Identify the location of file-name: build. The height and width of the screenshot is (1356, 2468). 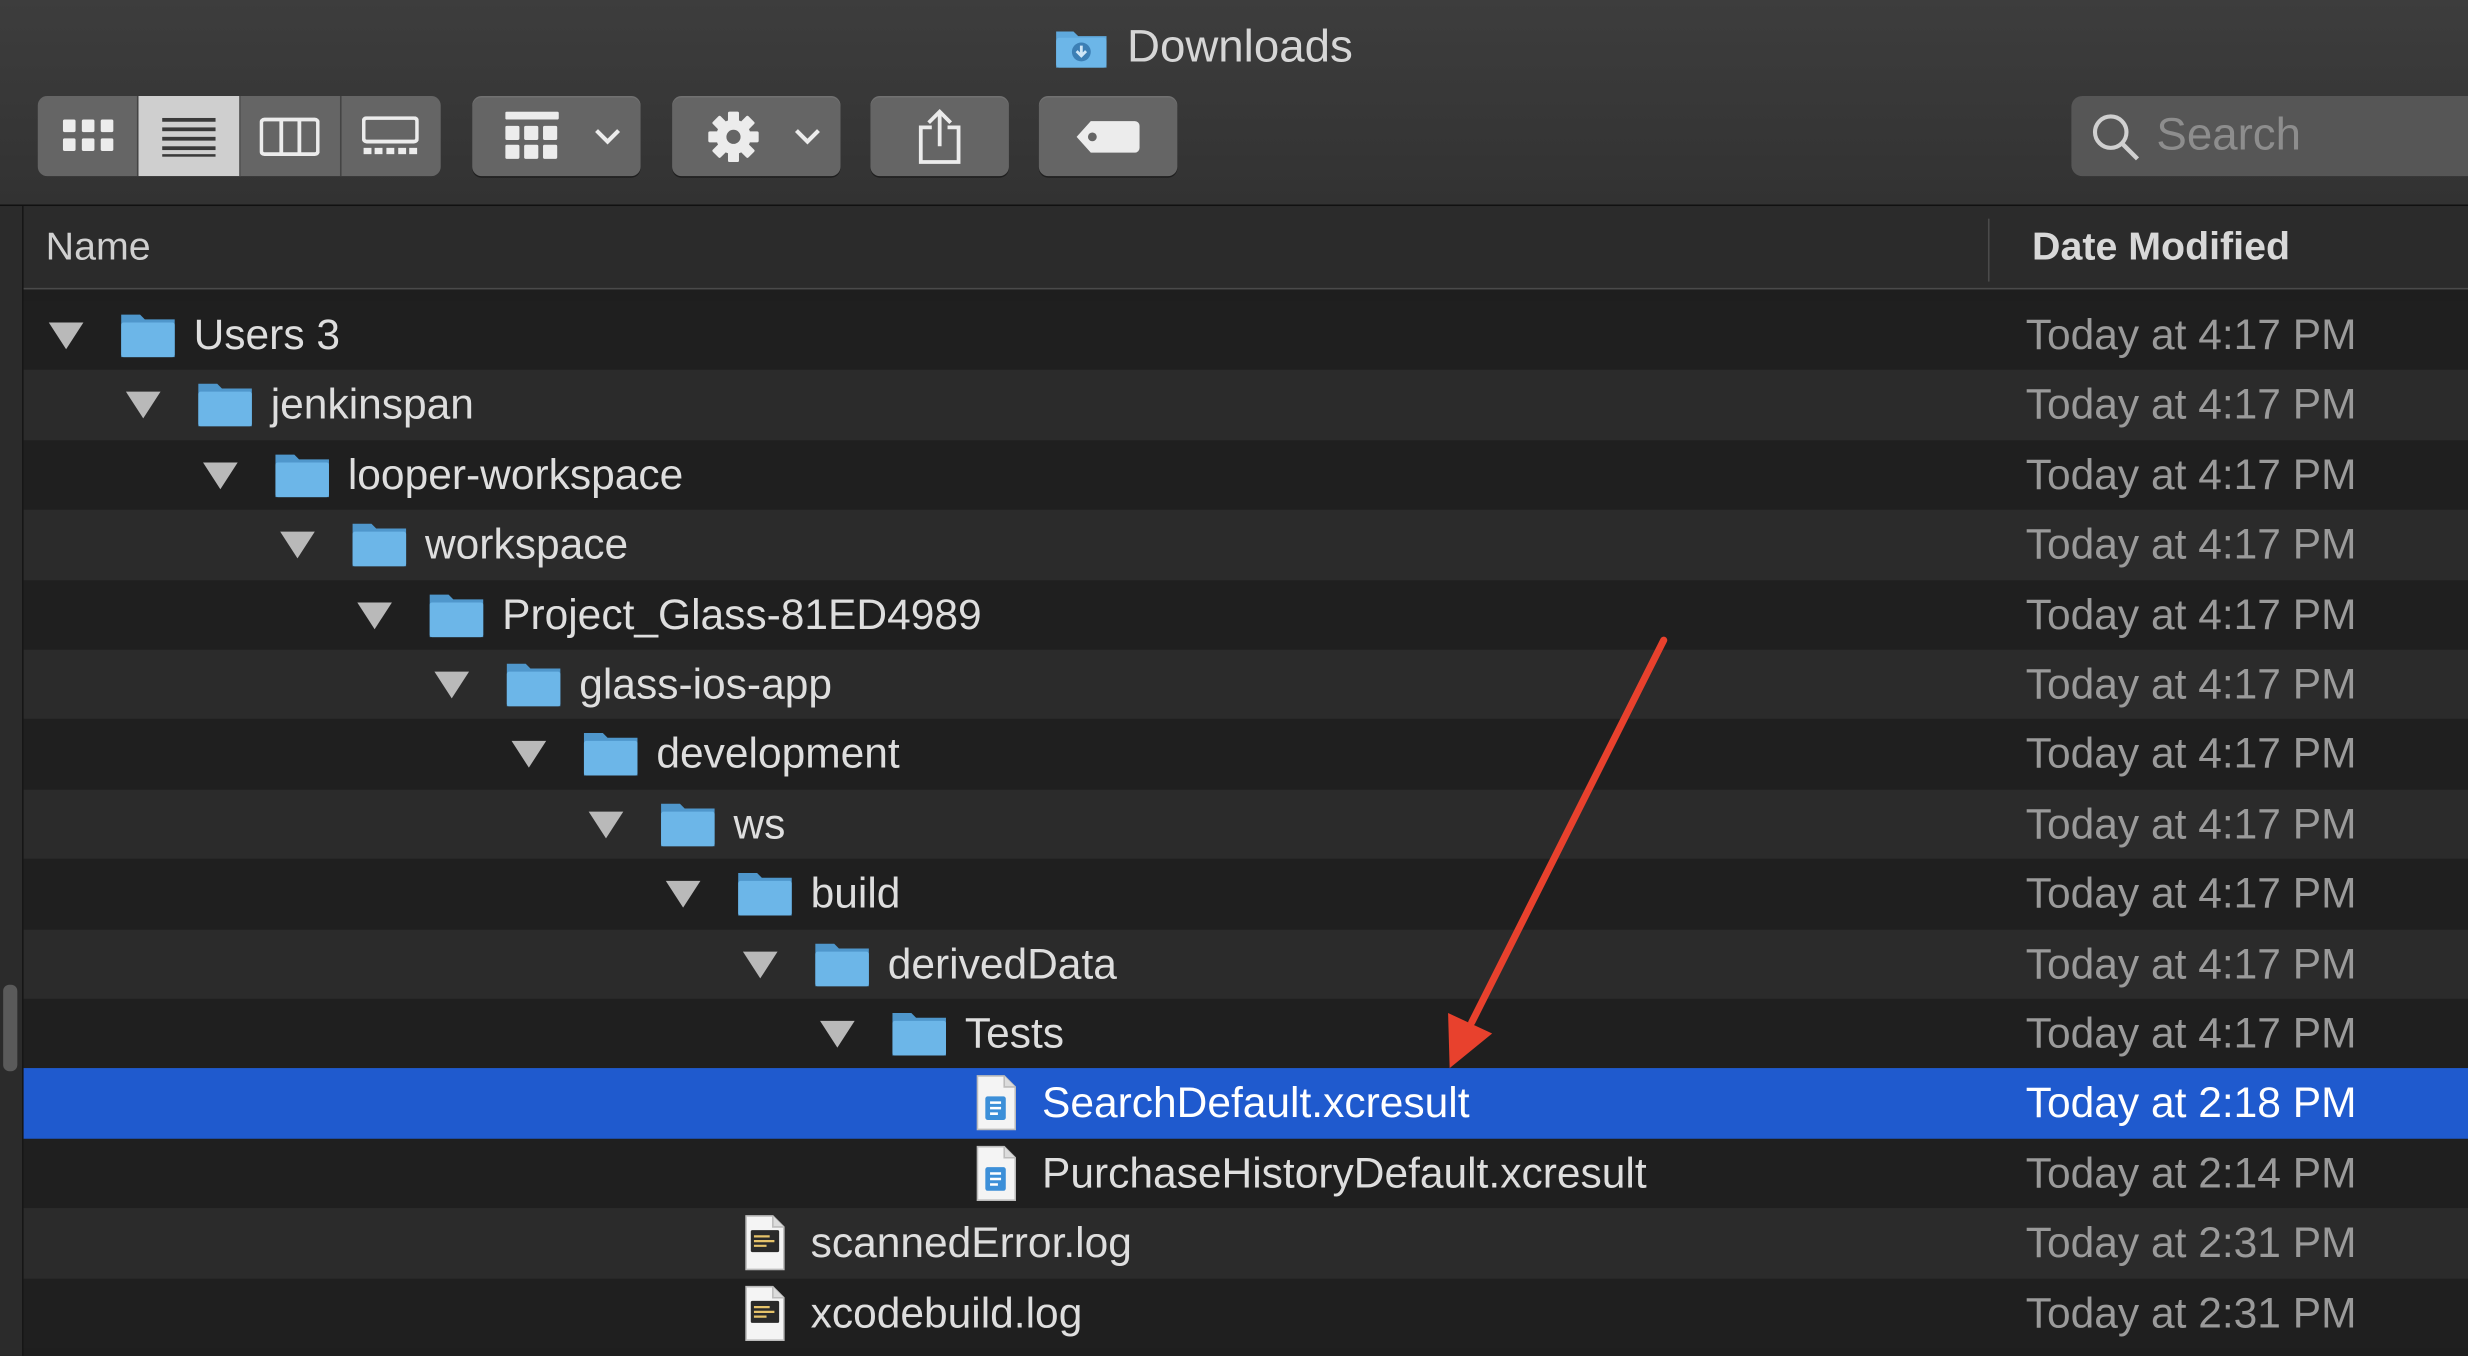
(855, 894).